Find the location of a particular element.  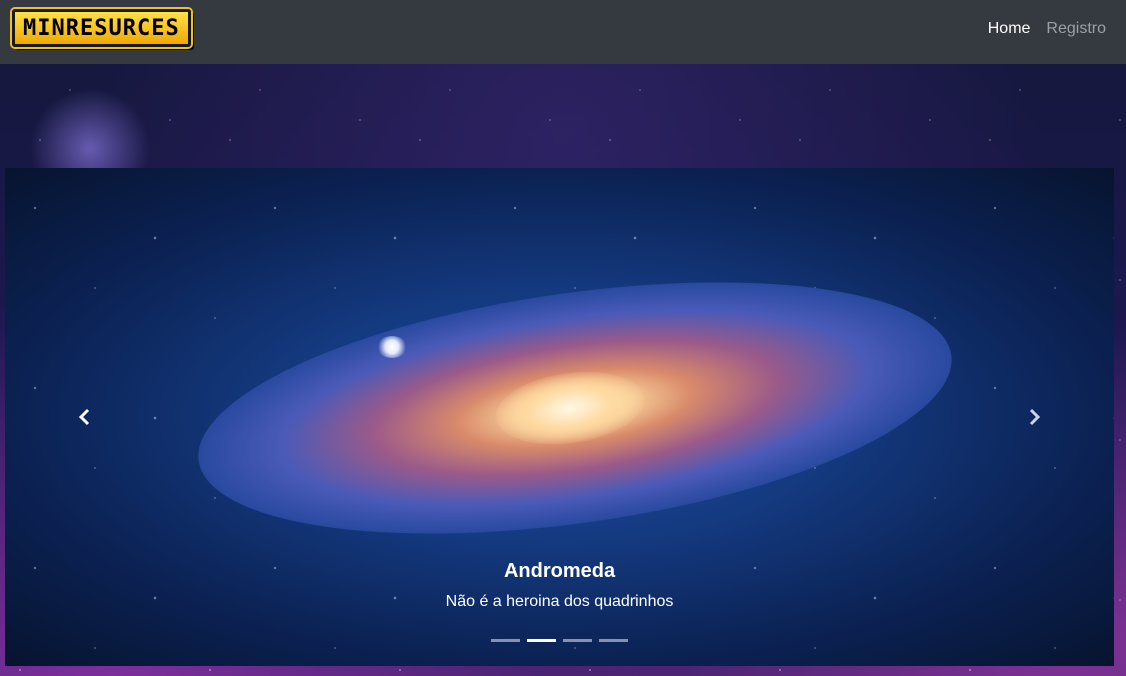

nav-link-registro: Registro is located at coordinates (1076, 29).